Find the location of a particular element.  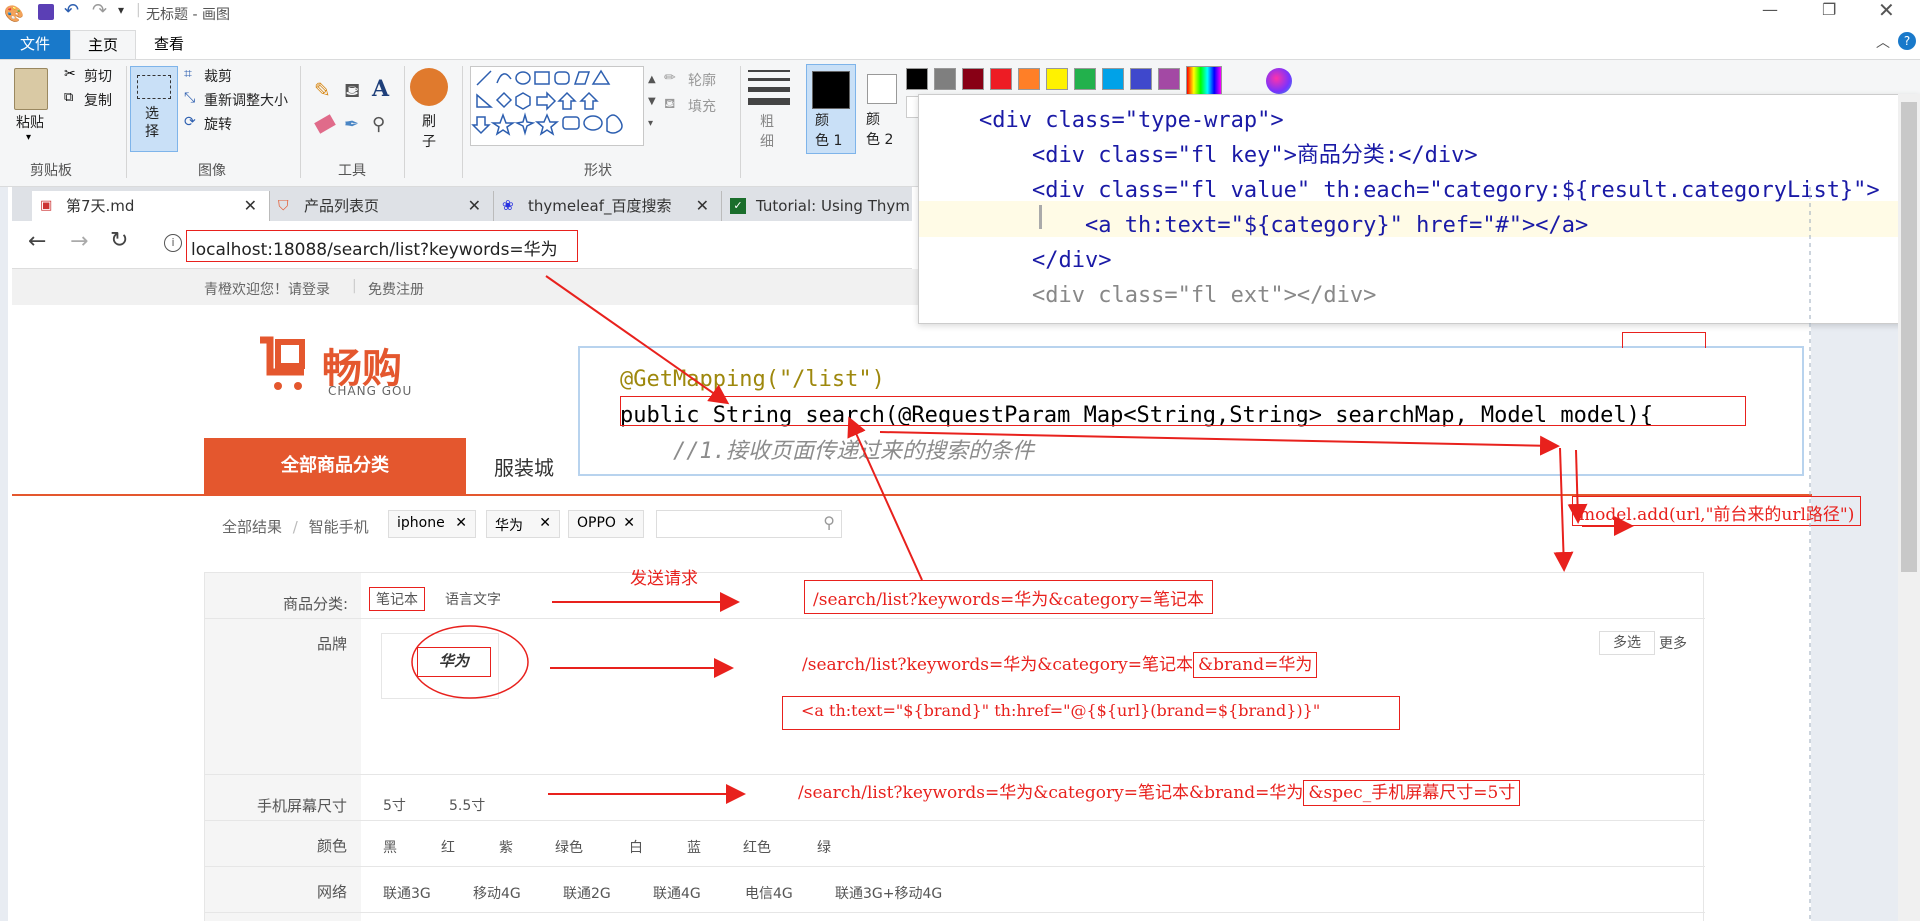

clipboard-icon is located at coordinates (31, 89).